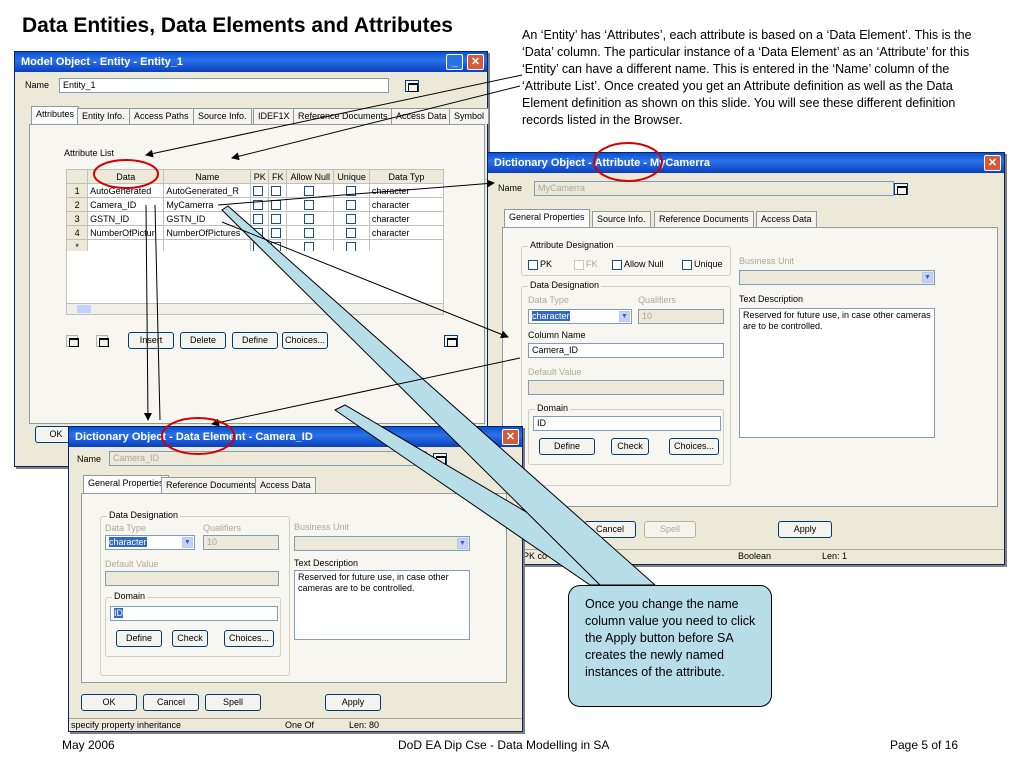 Image resolution: width=1024 pixels, height=768 pixels. What do you see at coordinates (924, 745) in the screenshot?
I see `footer-page: Page 5 of 16` at bounding box center [924, 745].